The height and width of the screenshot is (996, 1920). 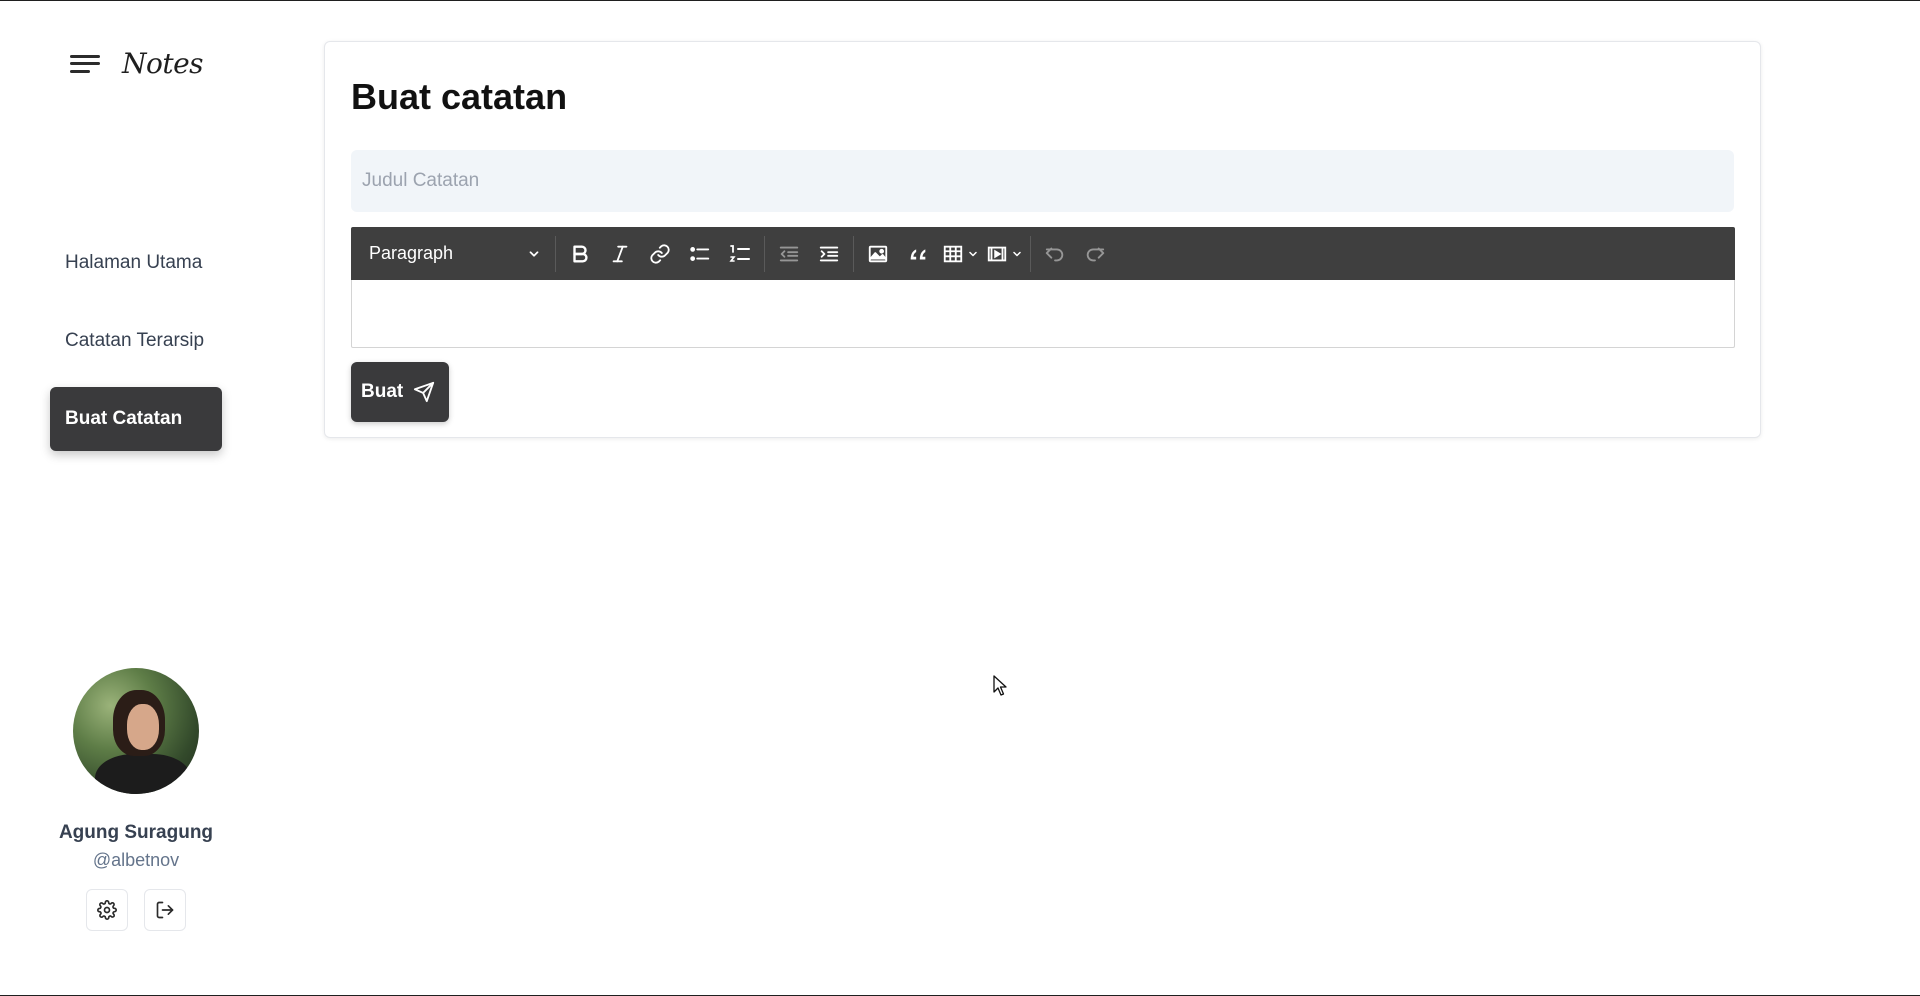 I want to click on create-note-button: Buat, so click(x=400, y=392).